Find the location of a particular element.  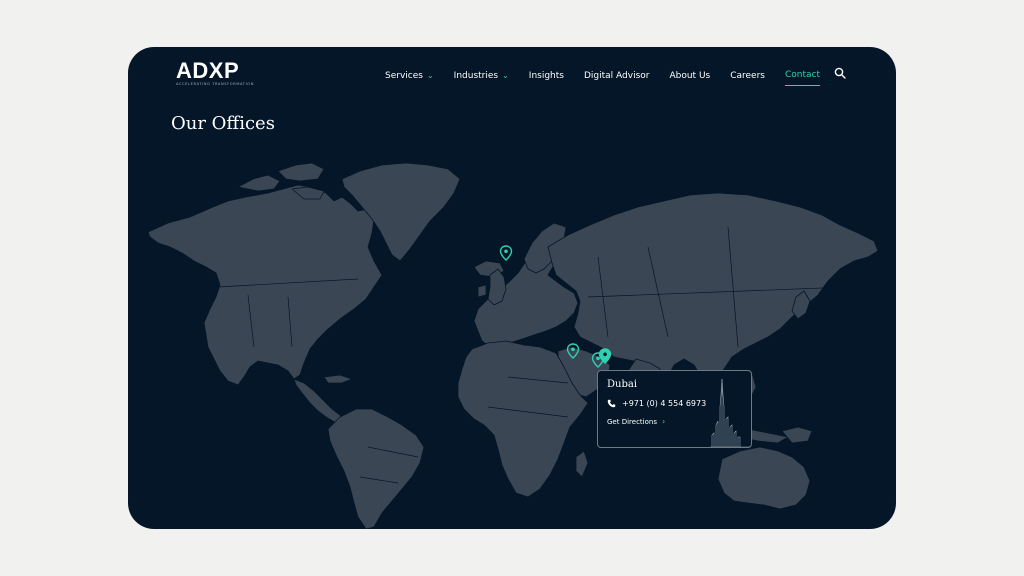

nav-digital-advisor: Digital Advisor is located at coordinates (616, 76).